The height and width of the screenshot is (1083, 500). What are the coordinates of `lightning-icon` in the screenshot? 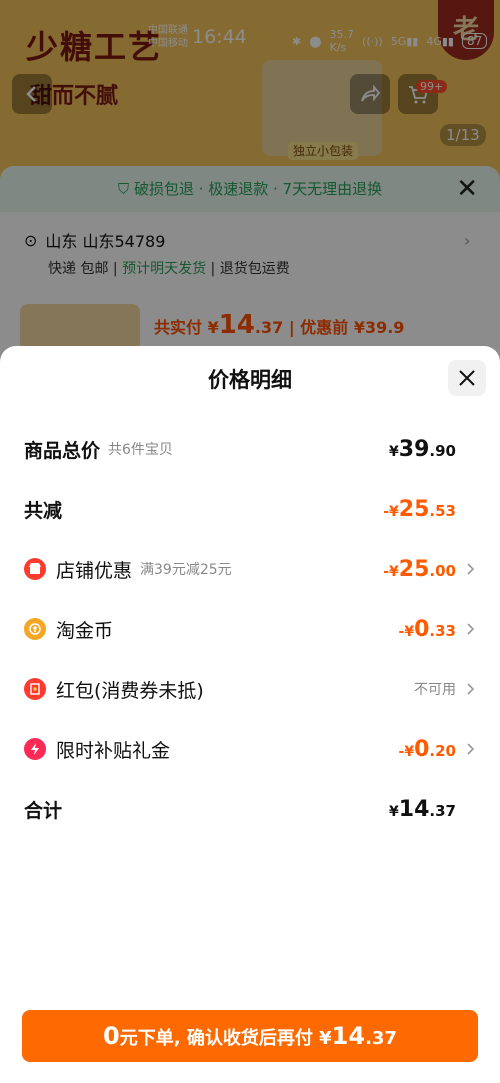 It's located at (35, 749).